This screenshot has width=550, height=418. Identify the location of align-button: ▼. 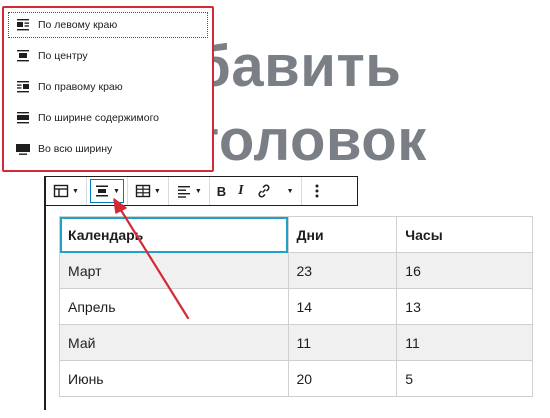
(106, 191).